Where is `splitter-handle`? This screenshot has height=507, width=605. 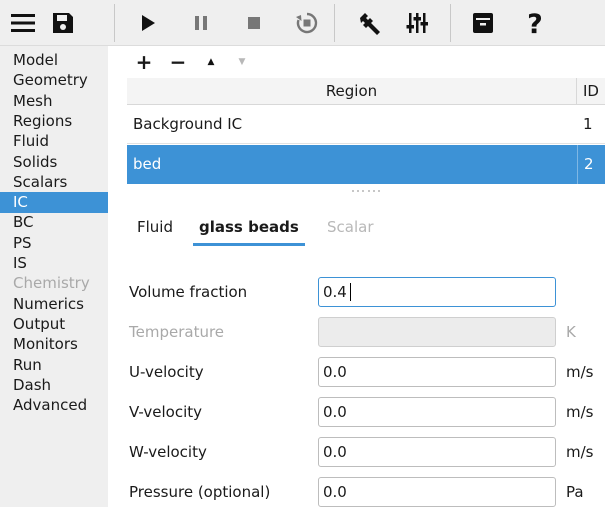
splitter-handle is located at coordinates (366, 192).